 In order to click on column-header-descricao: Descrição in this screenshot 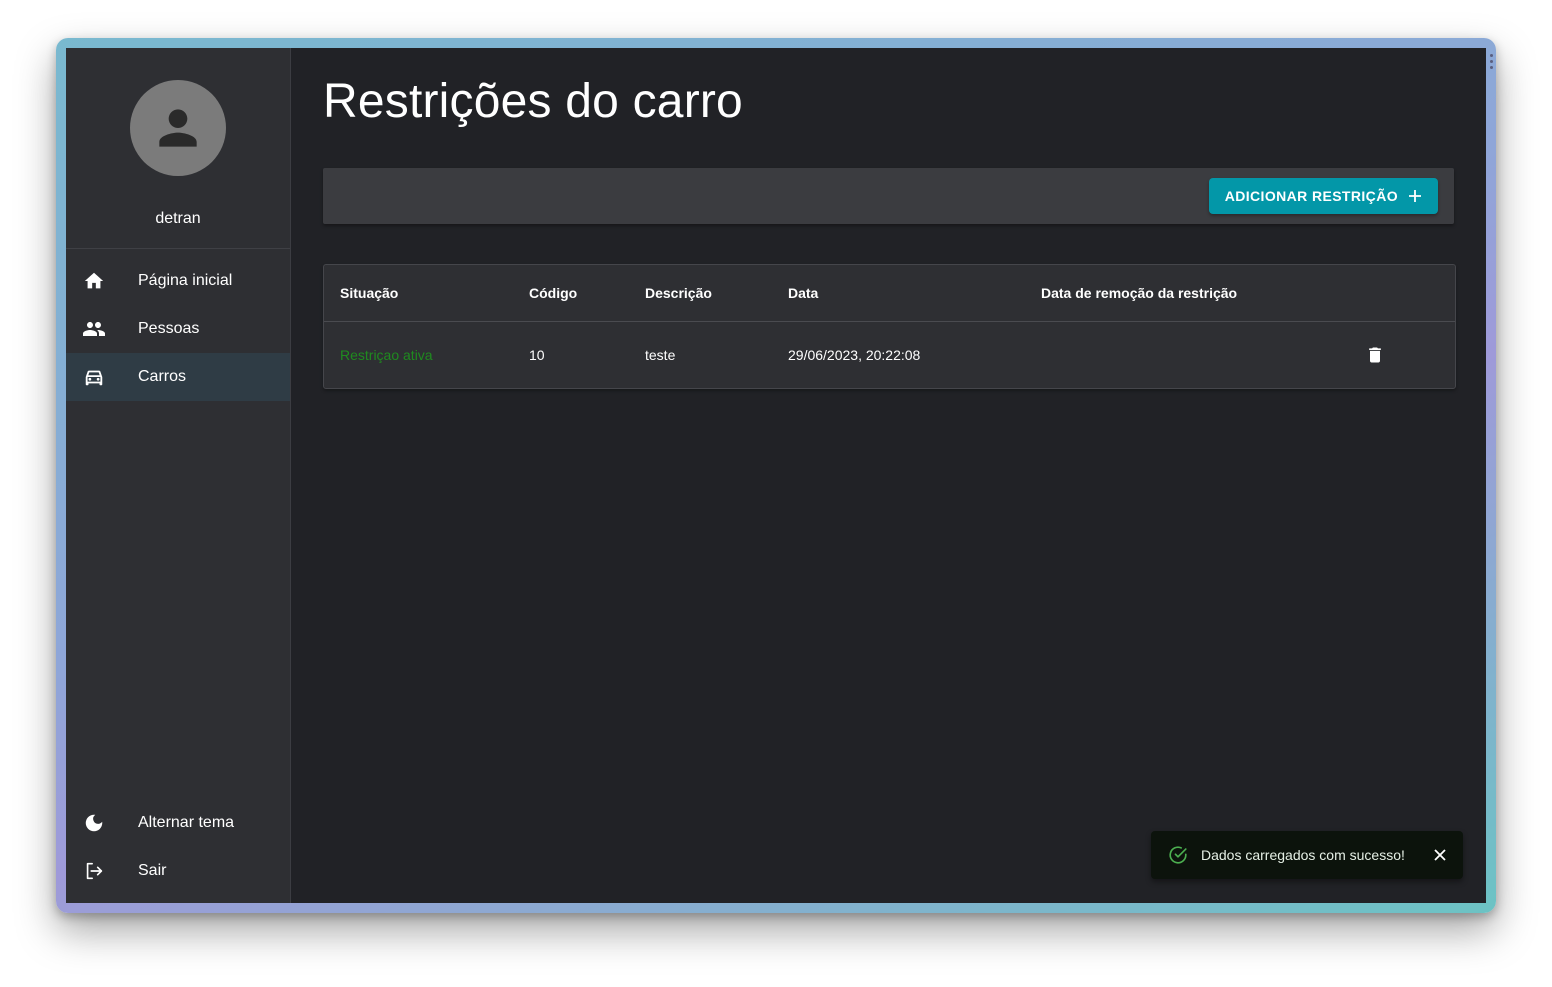, I will do `click(700, 293)`.